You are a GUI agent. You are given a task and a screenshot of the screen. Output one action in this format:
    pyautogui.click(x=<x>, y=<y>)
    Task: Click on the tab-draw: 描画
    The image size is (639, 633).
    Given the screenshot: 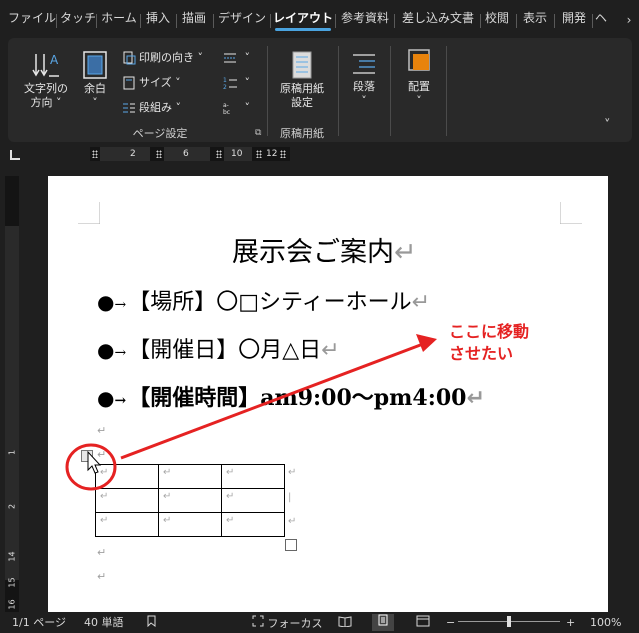 What is the action you would take?
    pyautogui.click(x=194, y=20)
    